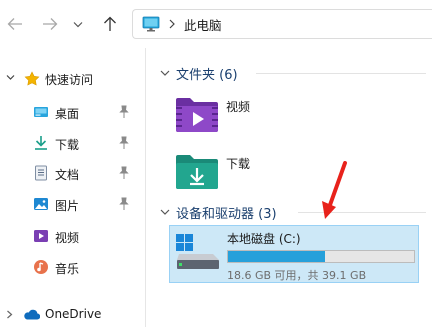 The image size is (432, 327). I want to click on sidebar-item-label: 文档, so click(67, 175).